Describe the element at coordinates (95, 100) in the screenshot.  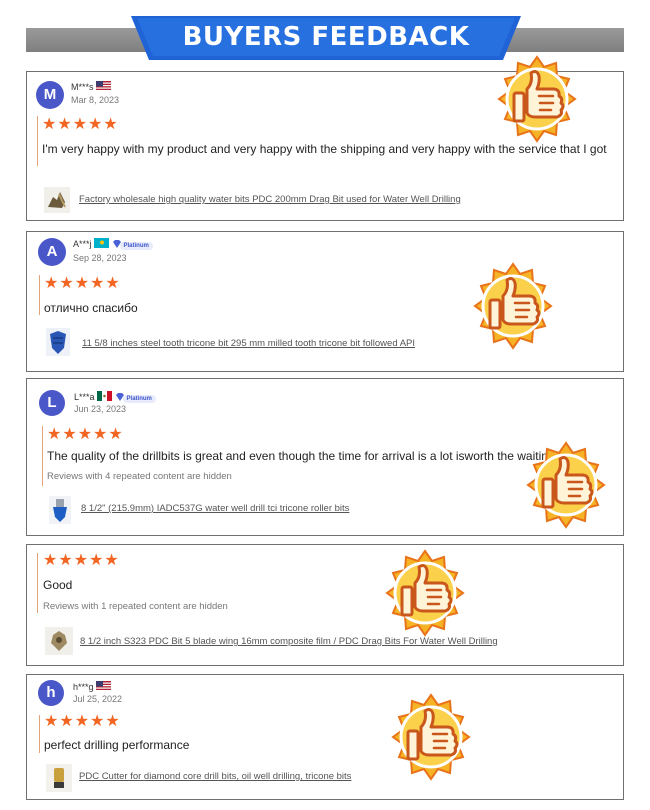
I see `review-date: Mar 8, 2023` at that location.